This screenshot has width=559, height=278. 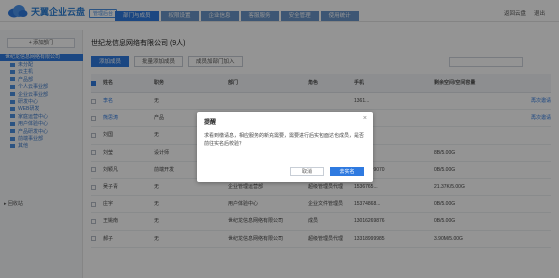 What do you see at coordinates (365, 118) in the screenshot?
I see `close-icon: ×` at bounding box center [365, 118].